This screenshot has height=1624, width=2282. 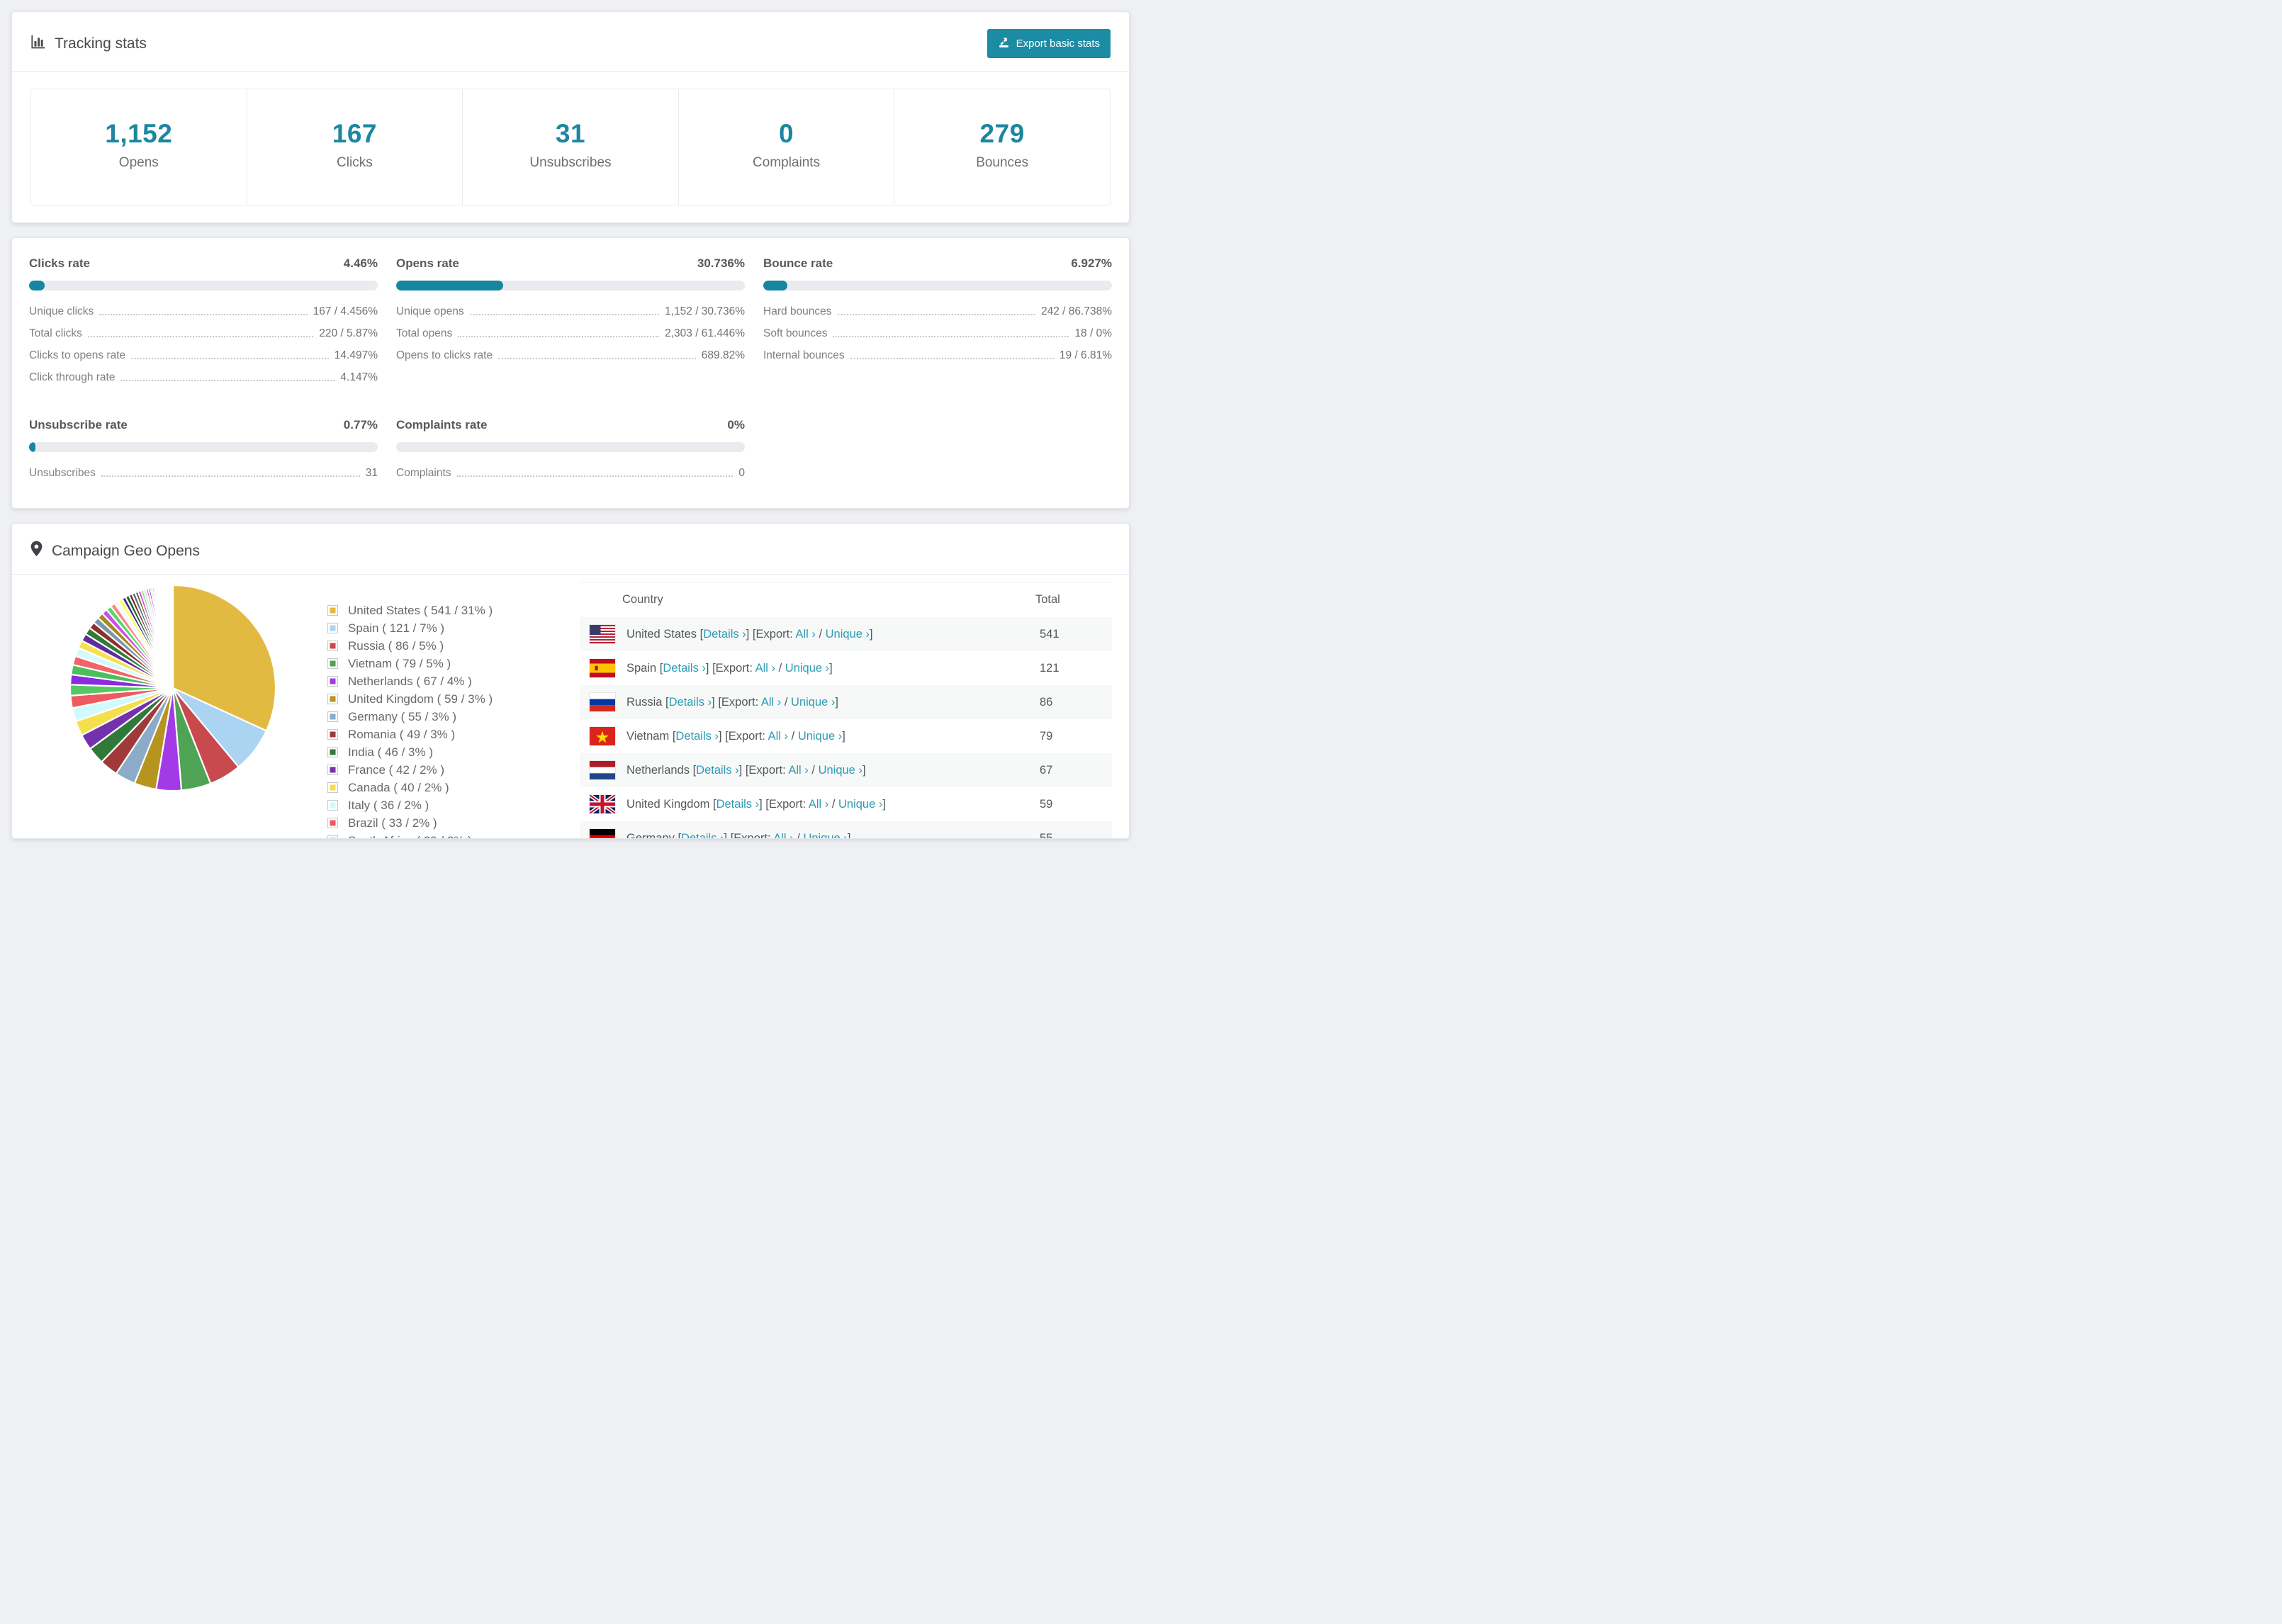 What do you see at coordinates (787, 134) in the screenshot?
I see `stat-complaints-value: 0` at bounding box center [787, 134].